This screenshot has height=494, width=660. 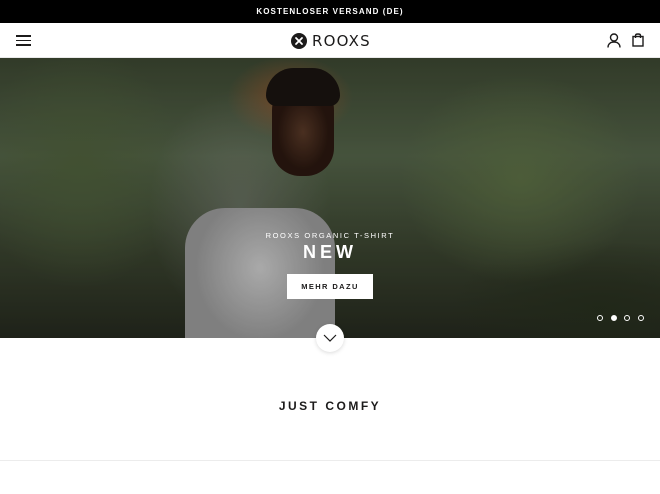 I want to click on shopping-bag-icon, so click(x=638, y=39).